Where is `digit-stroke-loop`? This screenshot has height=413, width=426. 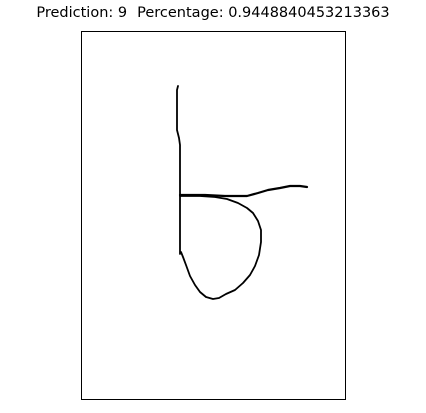 digit-stroke-loop is located at coordinates (220, 247).